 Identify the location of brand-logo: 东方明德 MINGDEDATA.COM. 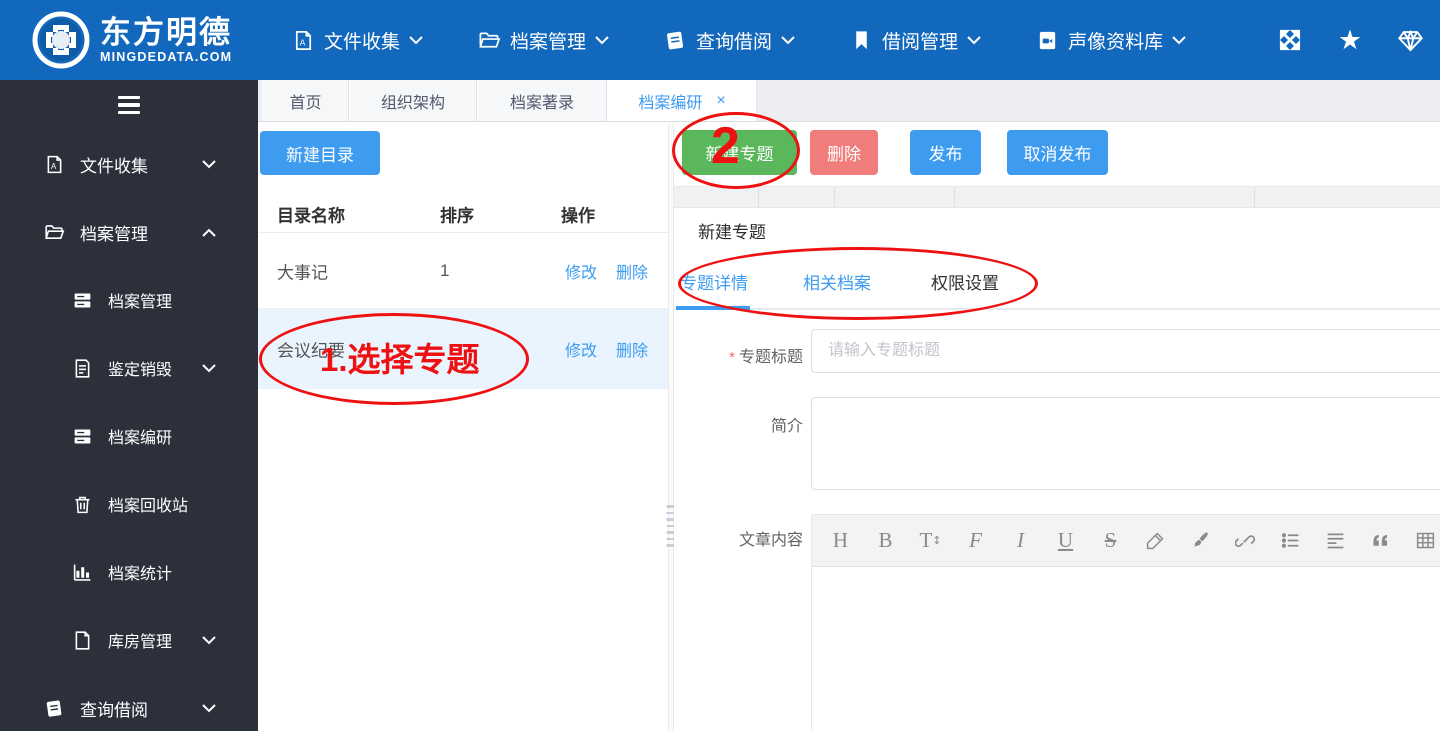
(129, 40).